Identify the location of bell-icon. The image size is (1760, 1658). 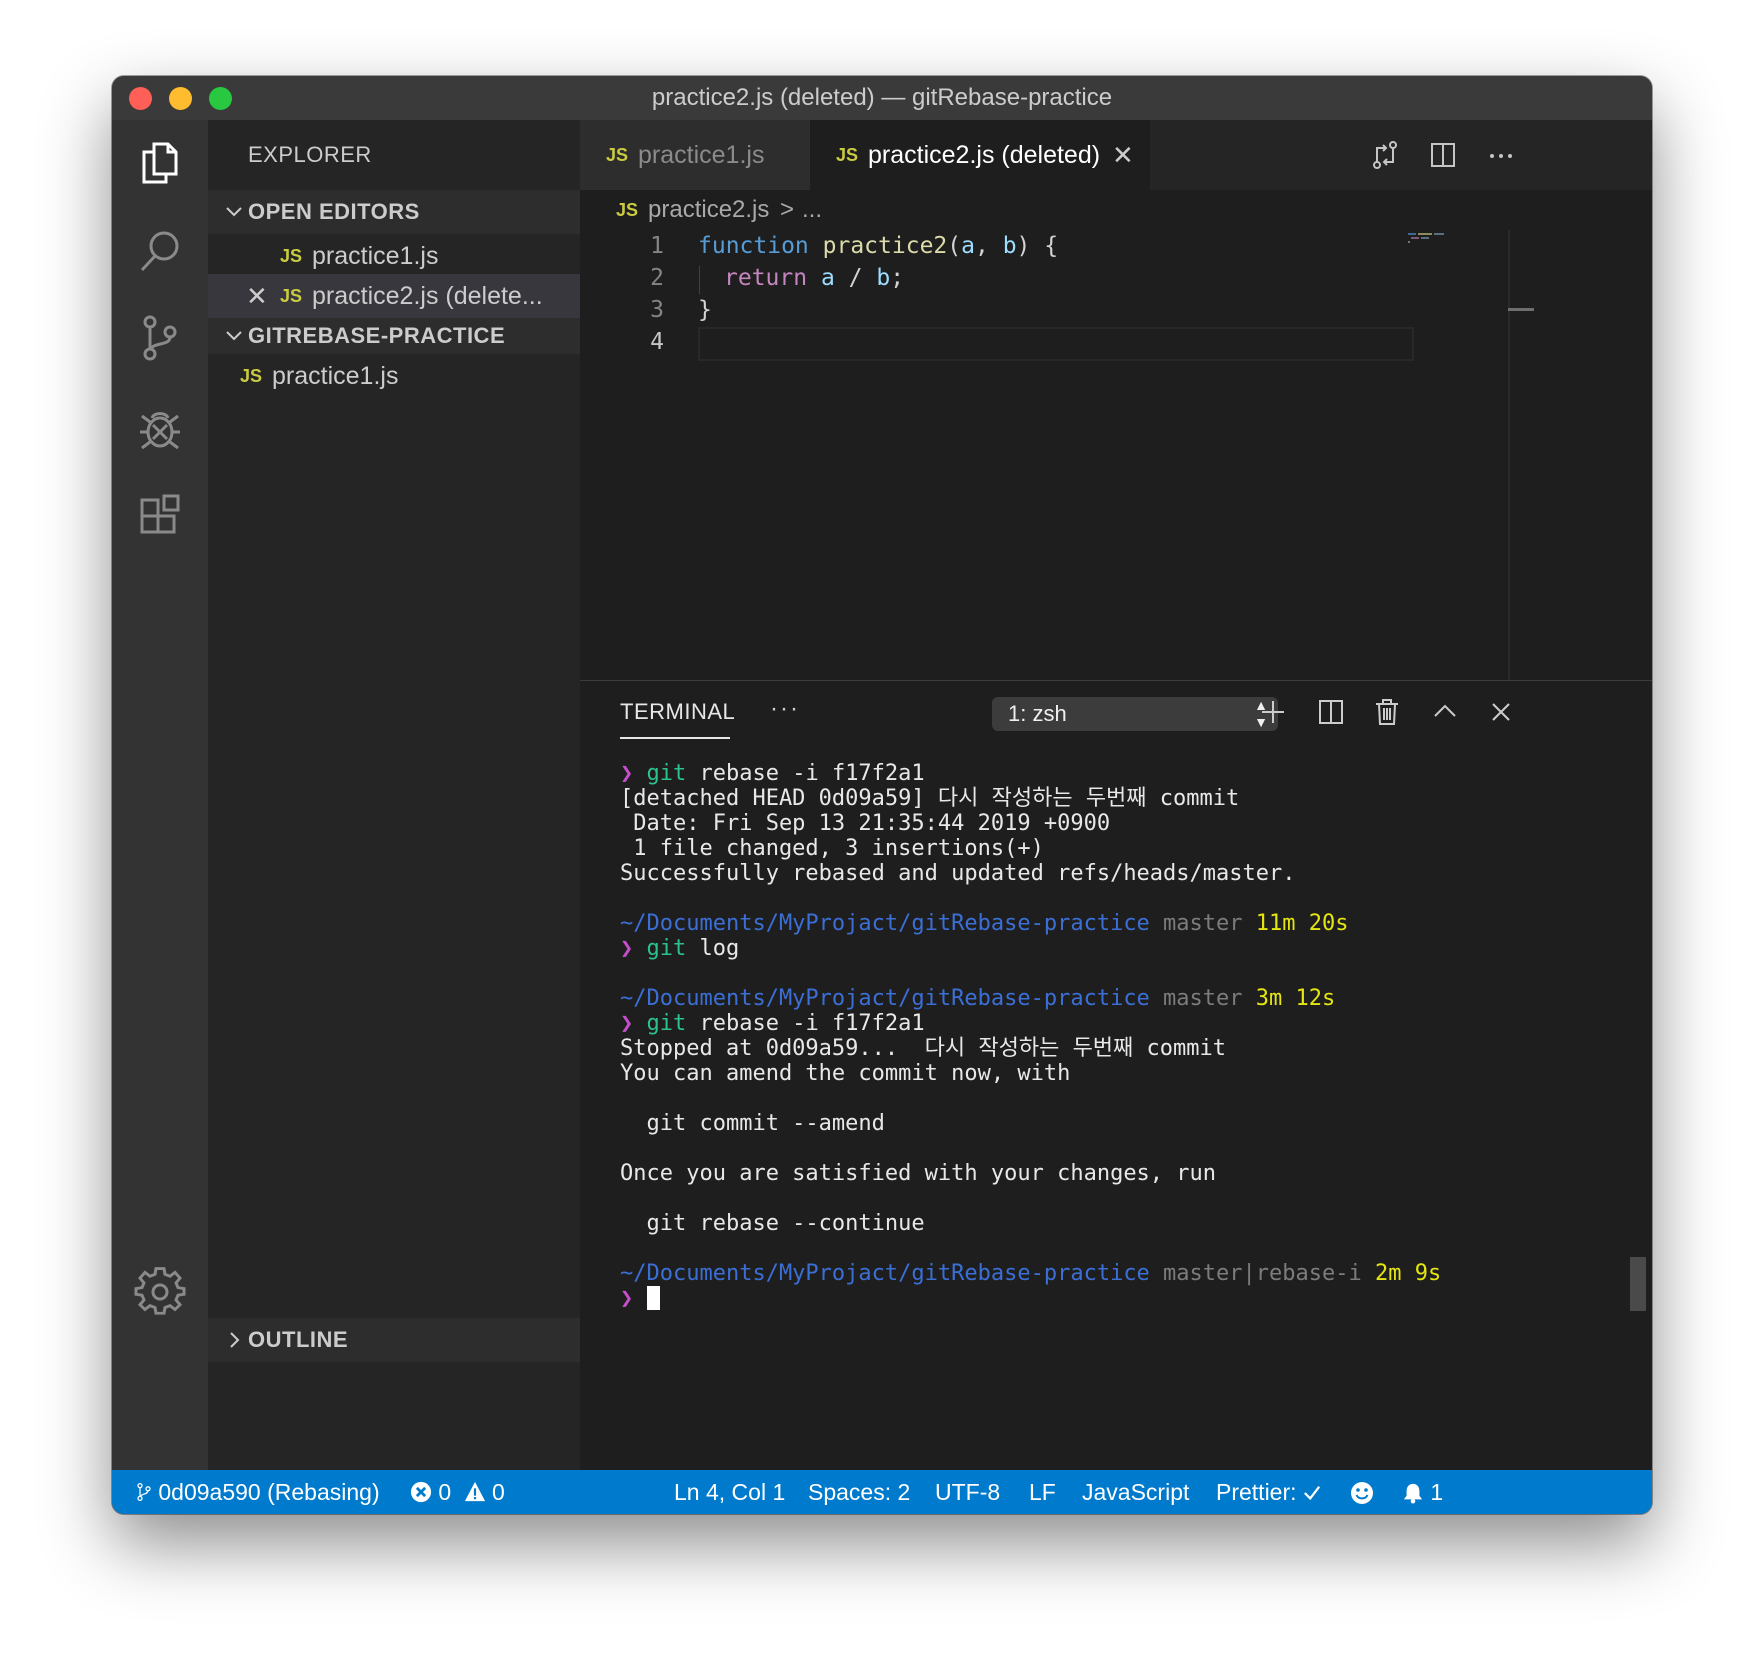
(1413, 1493).